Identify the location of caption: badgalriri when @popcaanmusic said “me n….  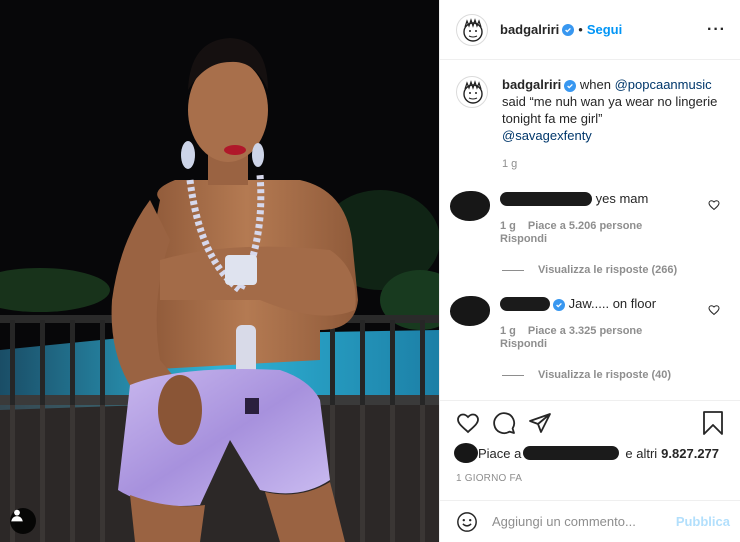
(590, 124).